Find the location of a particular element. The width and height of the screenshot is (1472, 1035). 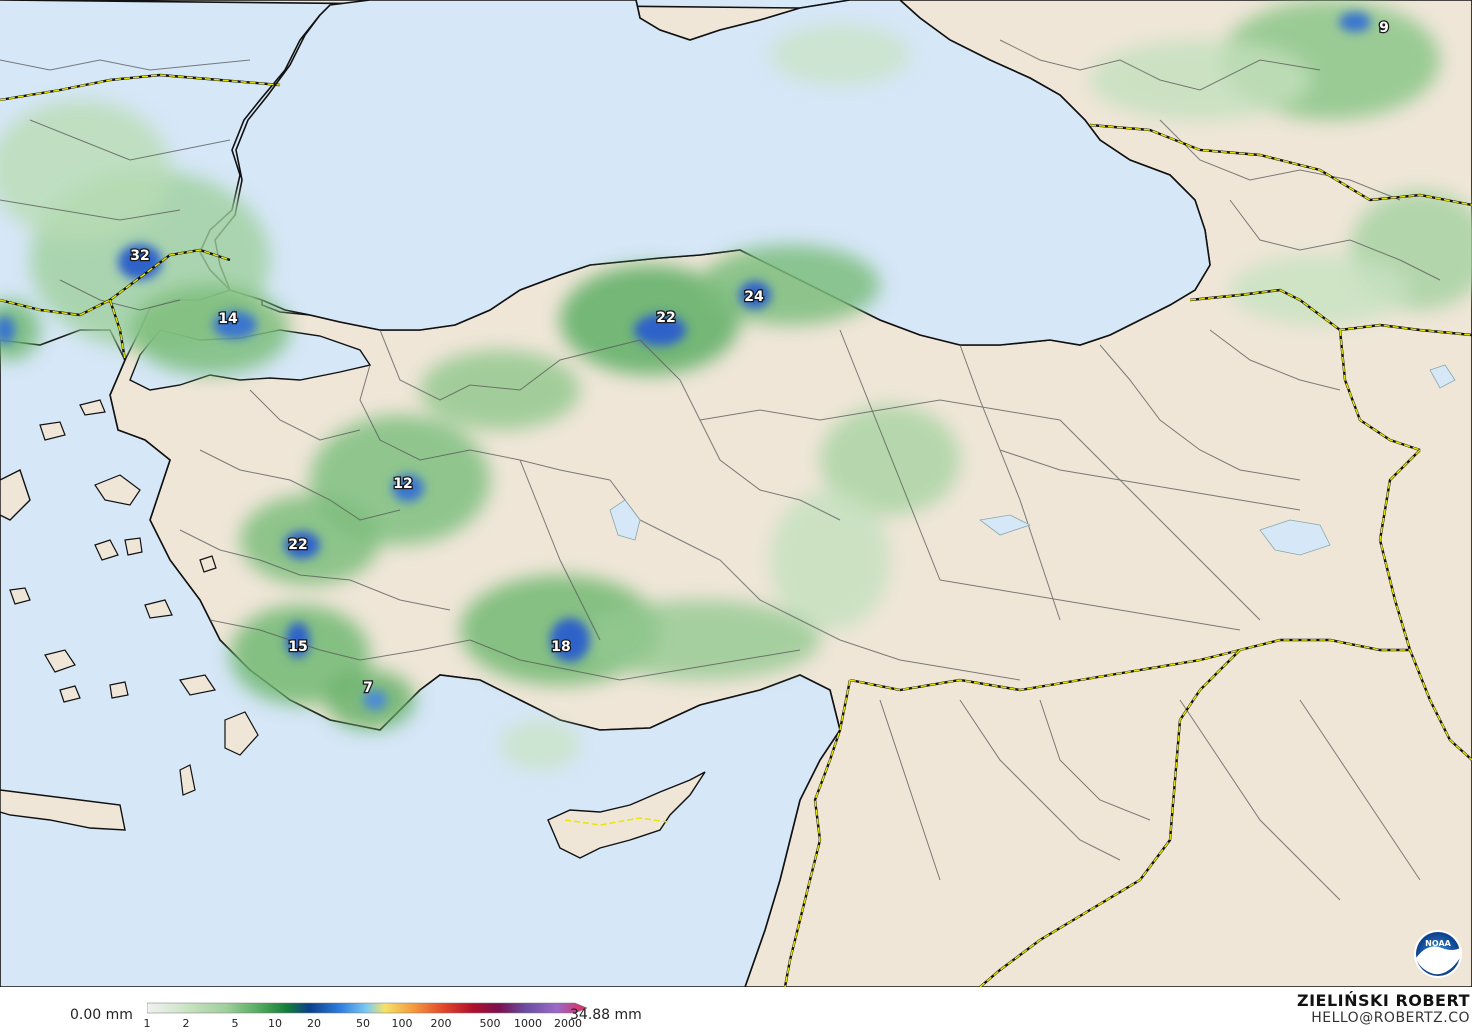

author-credit: ZIELIŃSKI ROBERT HELLO@ROBERTZ.CO is located at coordinates (1383, 1008).